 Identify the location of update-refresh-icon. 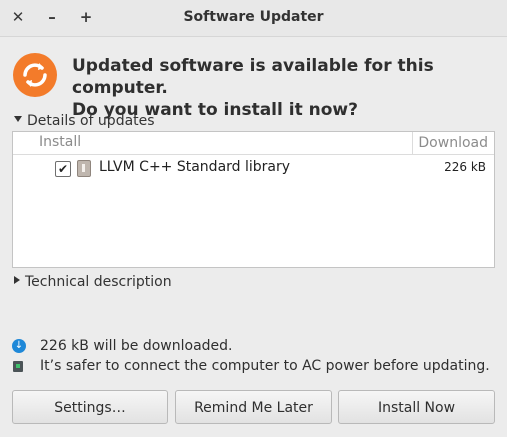
(35, 75).